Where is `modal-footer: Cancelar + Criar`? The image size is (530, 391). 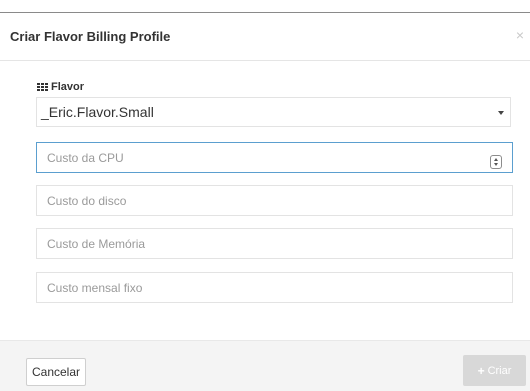
modal-footer: Cancelar + Criar is located at coordinates (265, 365).